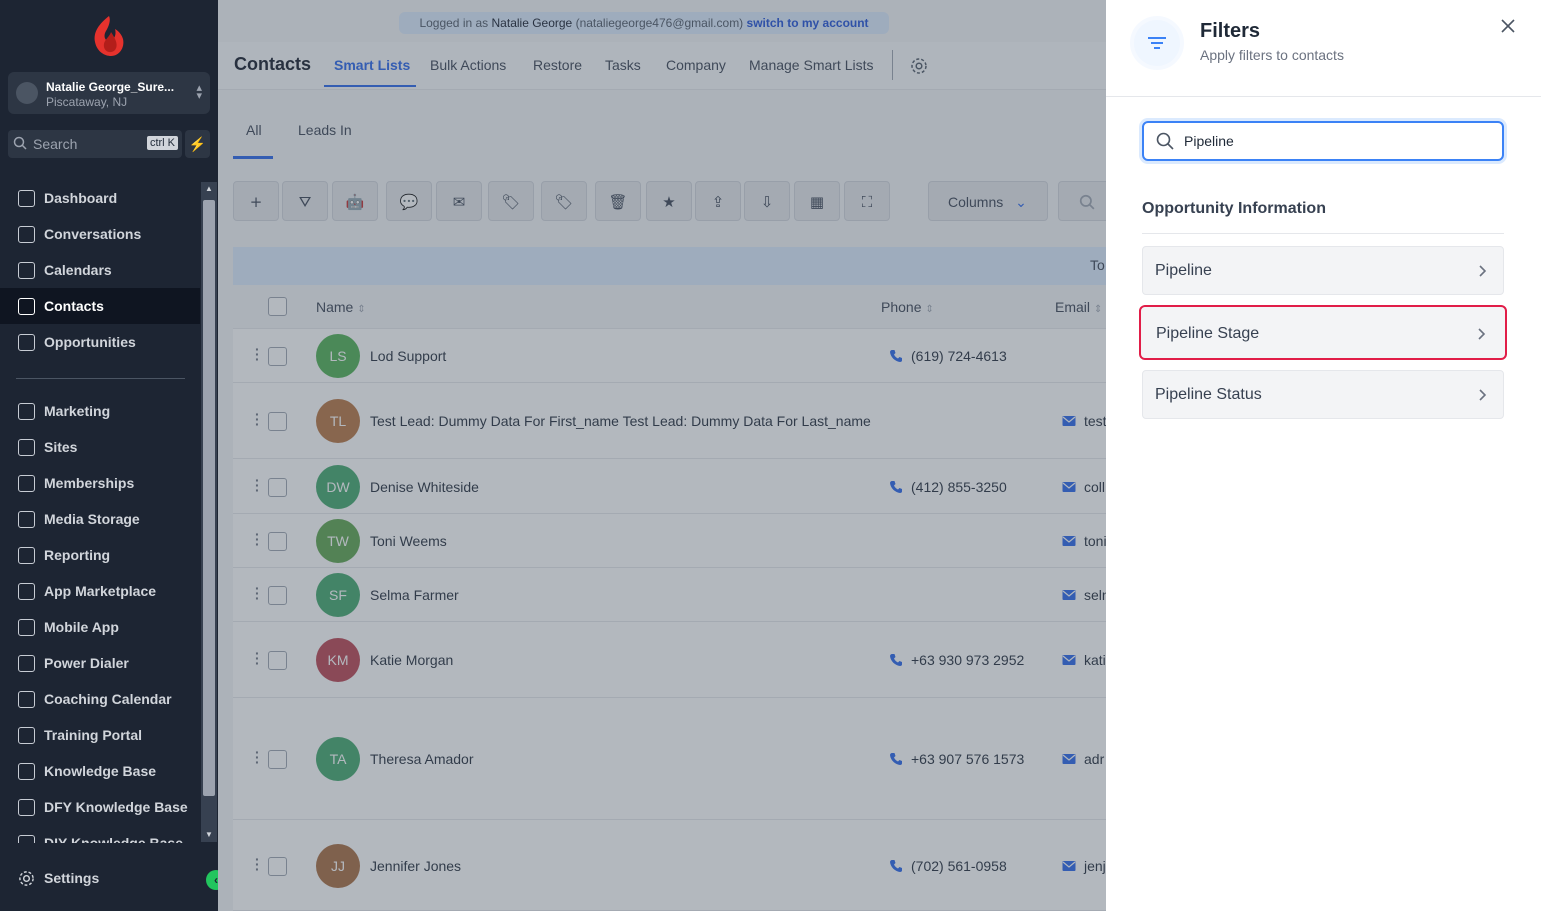 The height and width of the screenshot is (911, 1541). What do you see at coordinates (72, 878) in the screenshot?
I see `sidebar-item-label: Settings` at bounding box center [72, 878].